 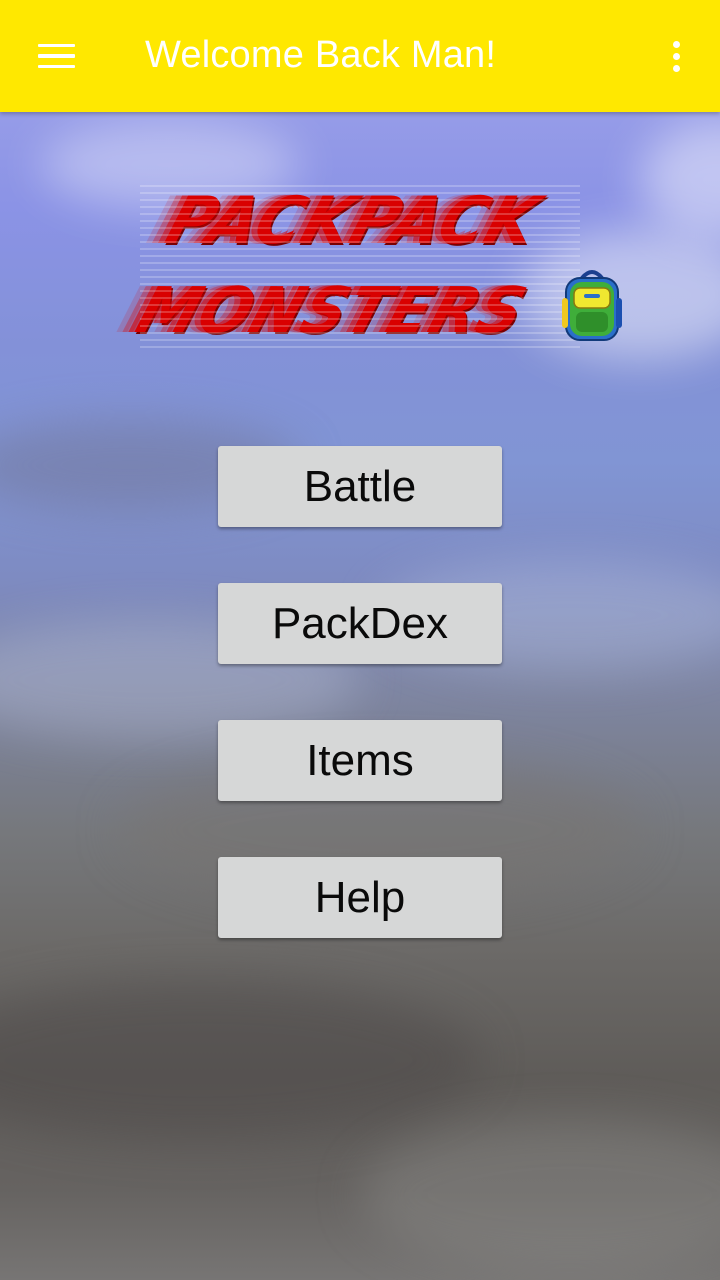 I want to click on logo-text-line2: MONSTERS, so click(x=332, y=311).